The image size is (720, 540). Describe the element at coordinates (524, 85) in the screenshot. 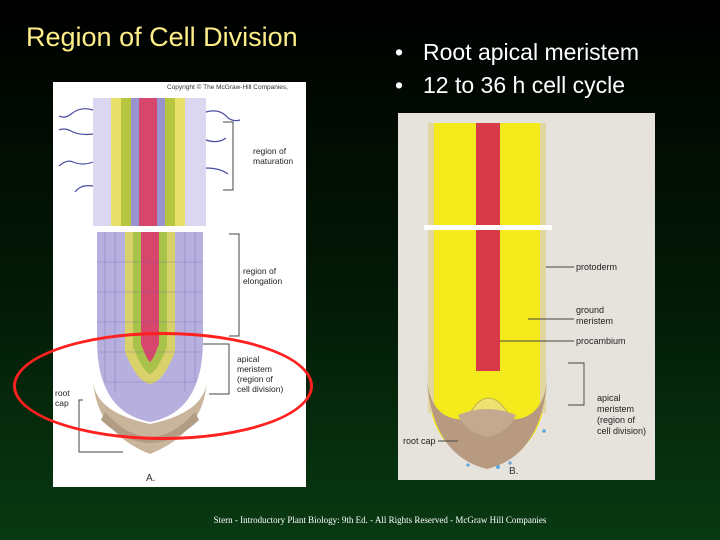

I see `bullet-text: 12 to 36 h cell cycle` at that location.